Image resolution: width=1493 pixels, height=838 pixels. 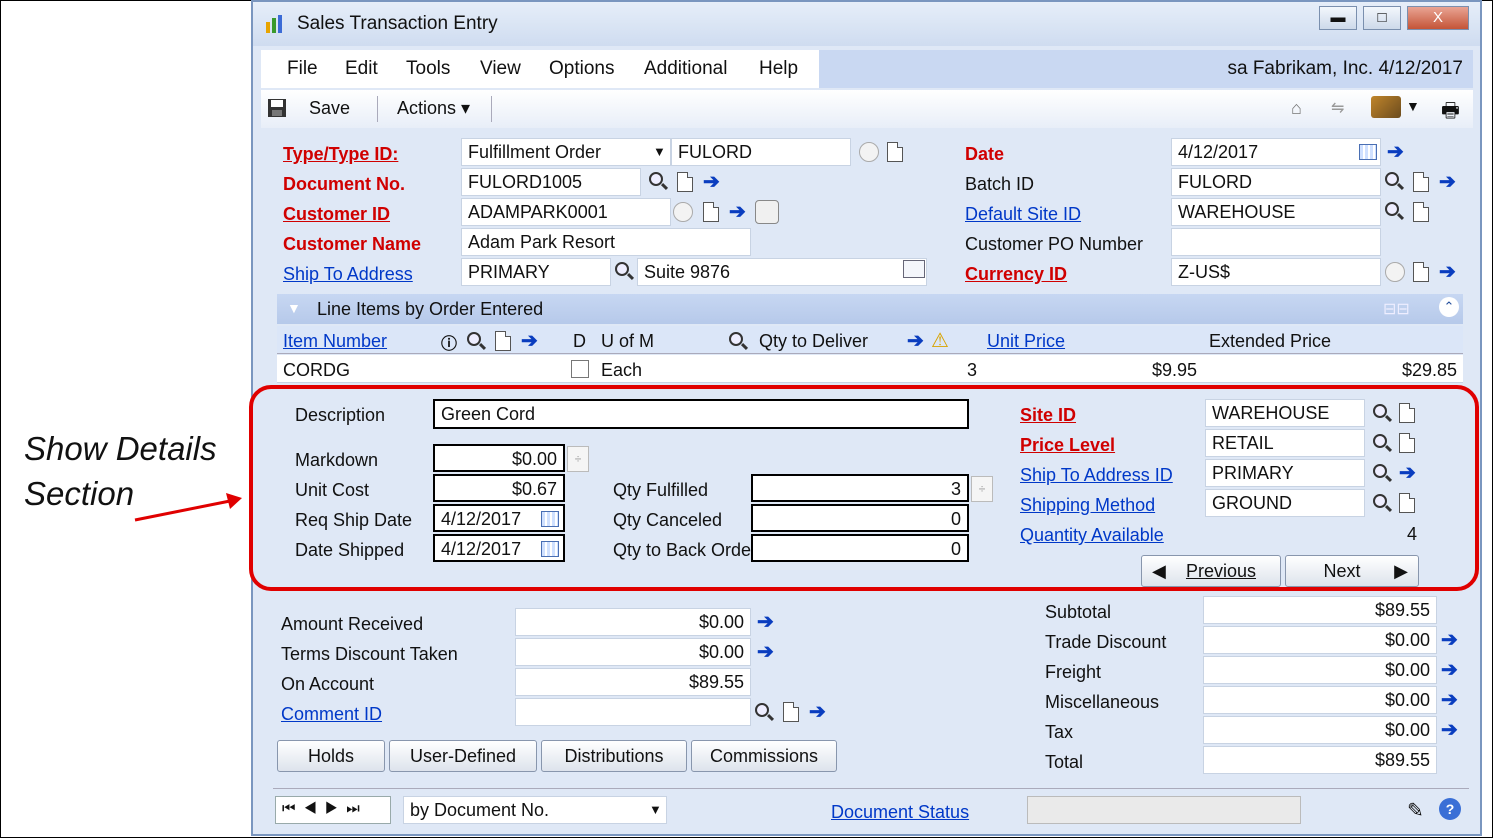 I want to click on info-icon: ⓘ, so click(x=449, y=342).